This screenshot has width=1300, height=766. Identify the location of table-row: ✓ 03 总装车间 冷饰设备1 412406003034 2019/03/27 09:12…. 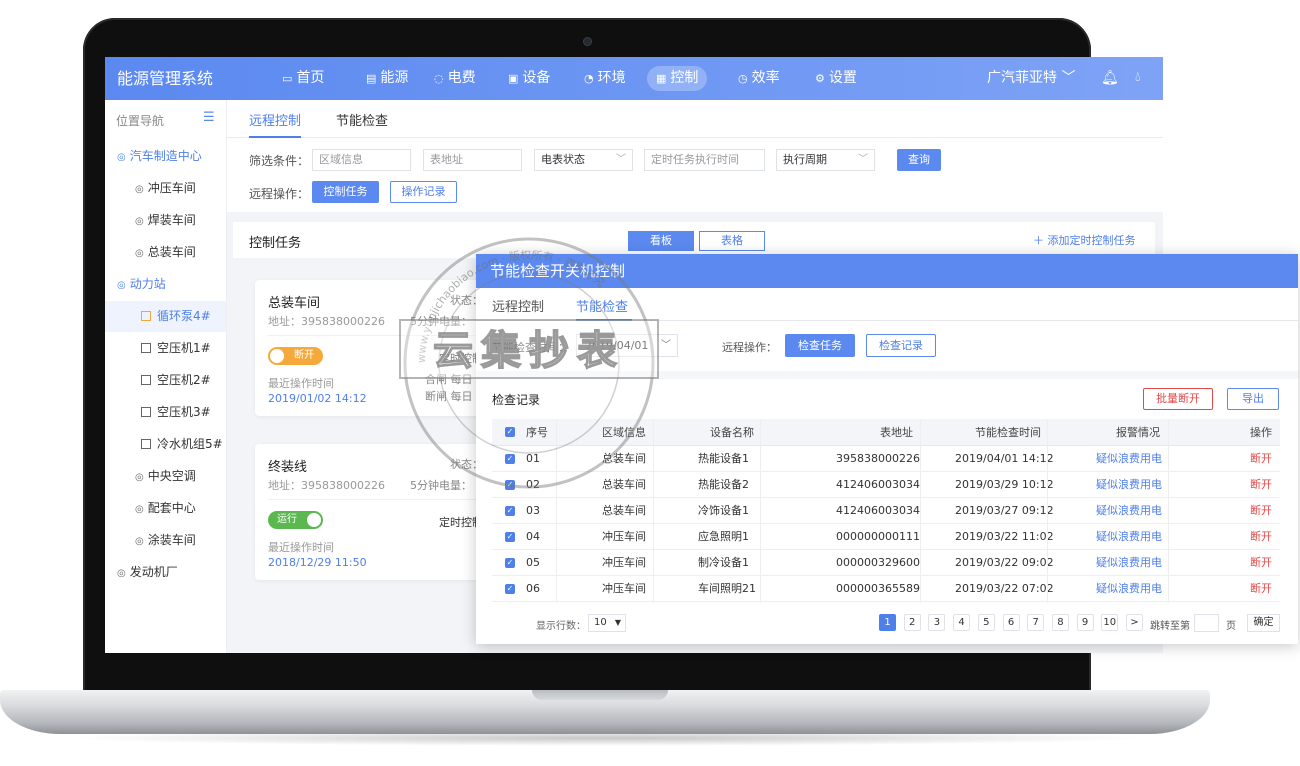
(886, 511).